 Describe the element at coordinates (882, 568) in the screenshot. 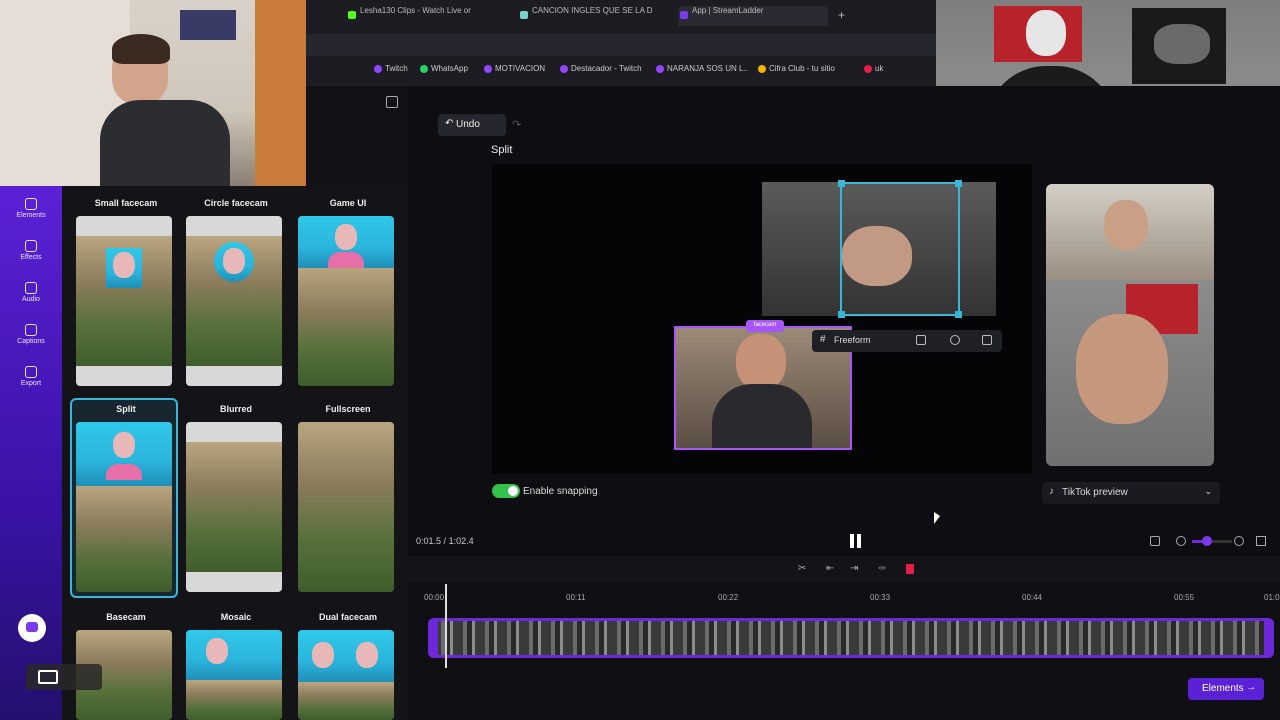

I see `merge-icon: ⇹` at that location.